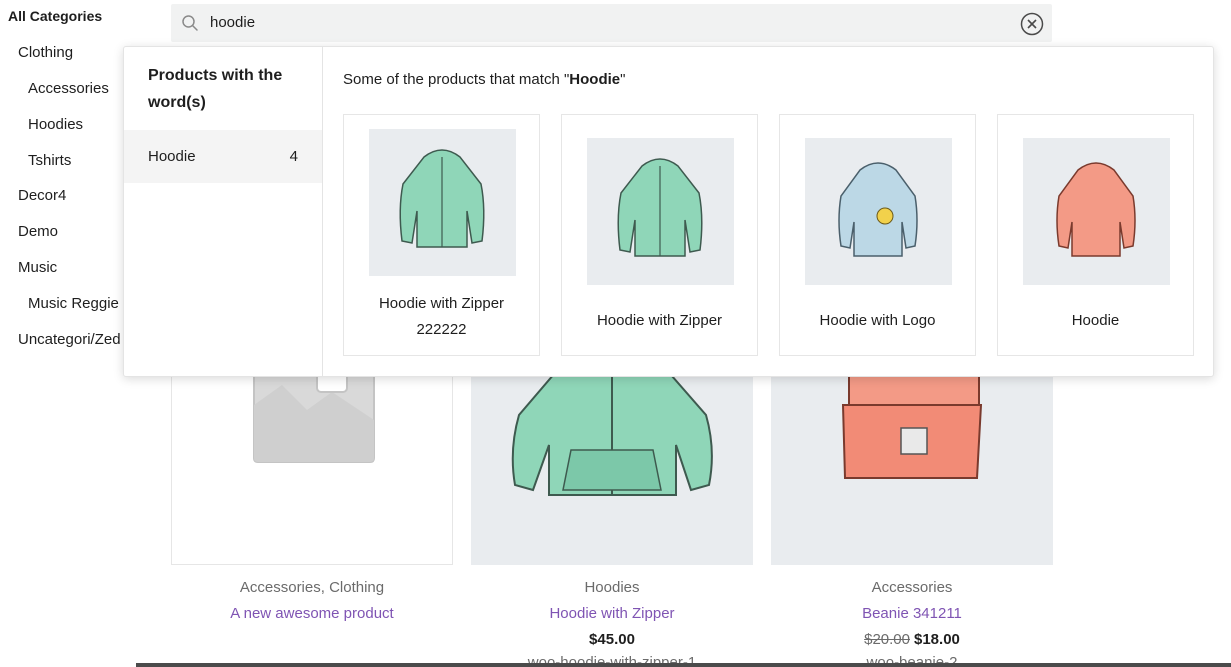 Image resolution: width=1231 pixels, height=667 pixels. I want to click on result-product-name: Hoodie with Zipper, so click(659, 320).